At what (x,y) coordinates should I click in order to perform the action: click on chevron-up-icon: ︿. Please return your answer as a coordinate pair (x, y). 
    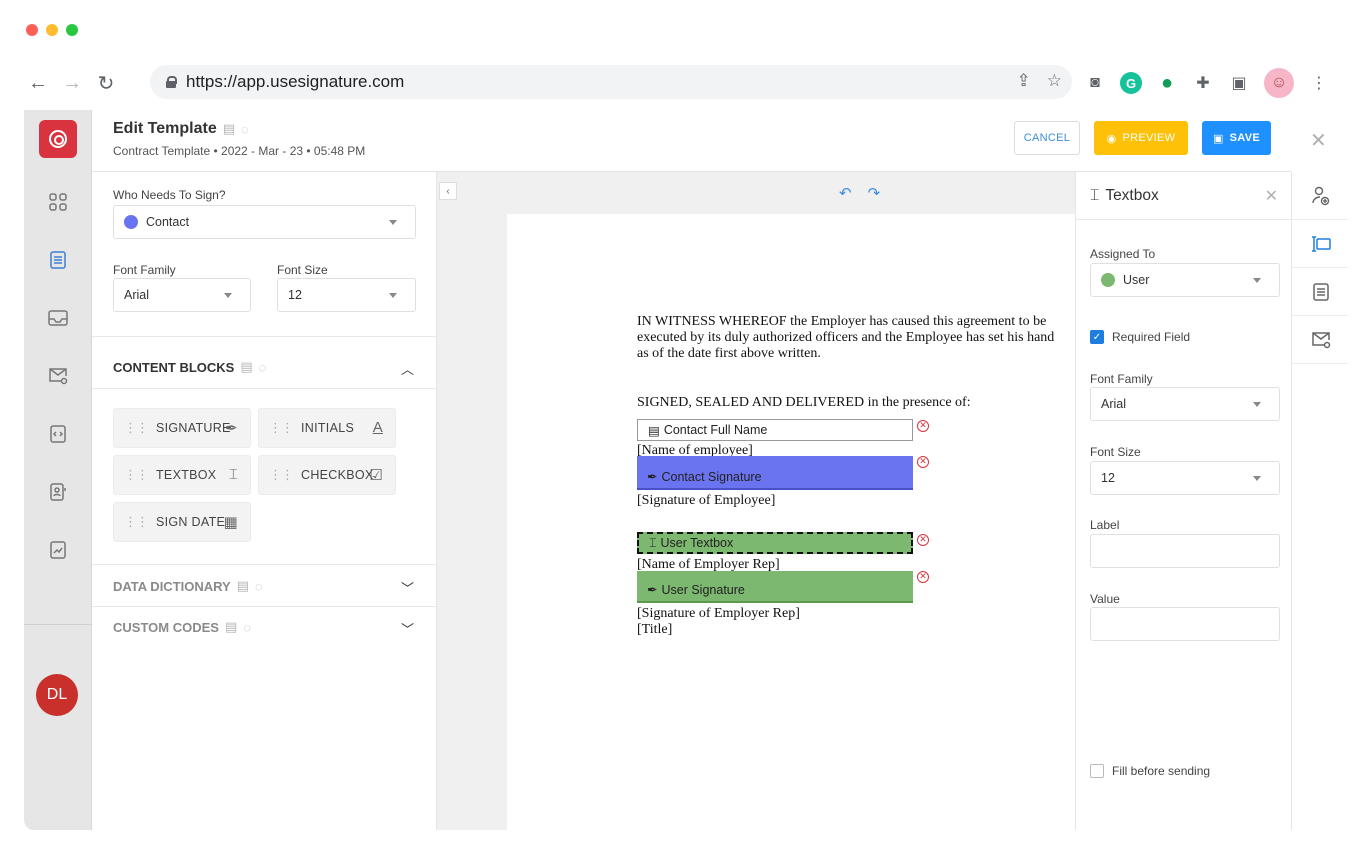
    Looking at the image, I should click on (407, 368).